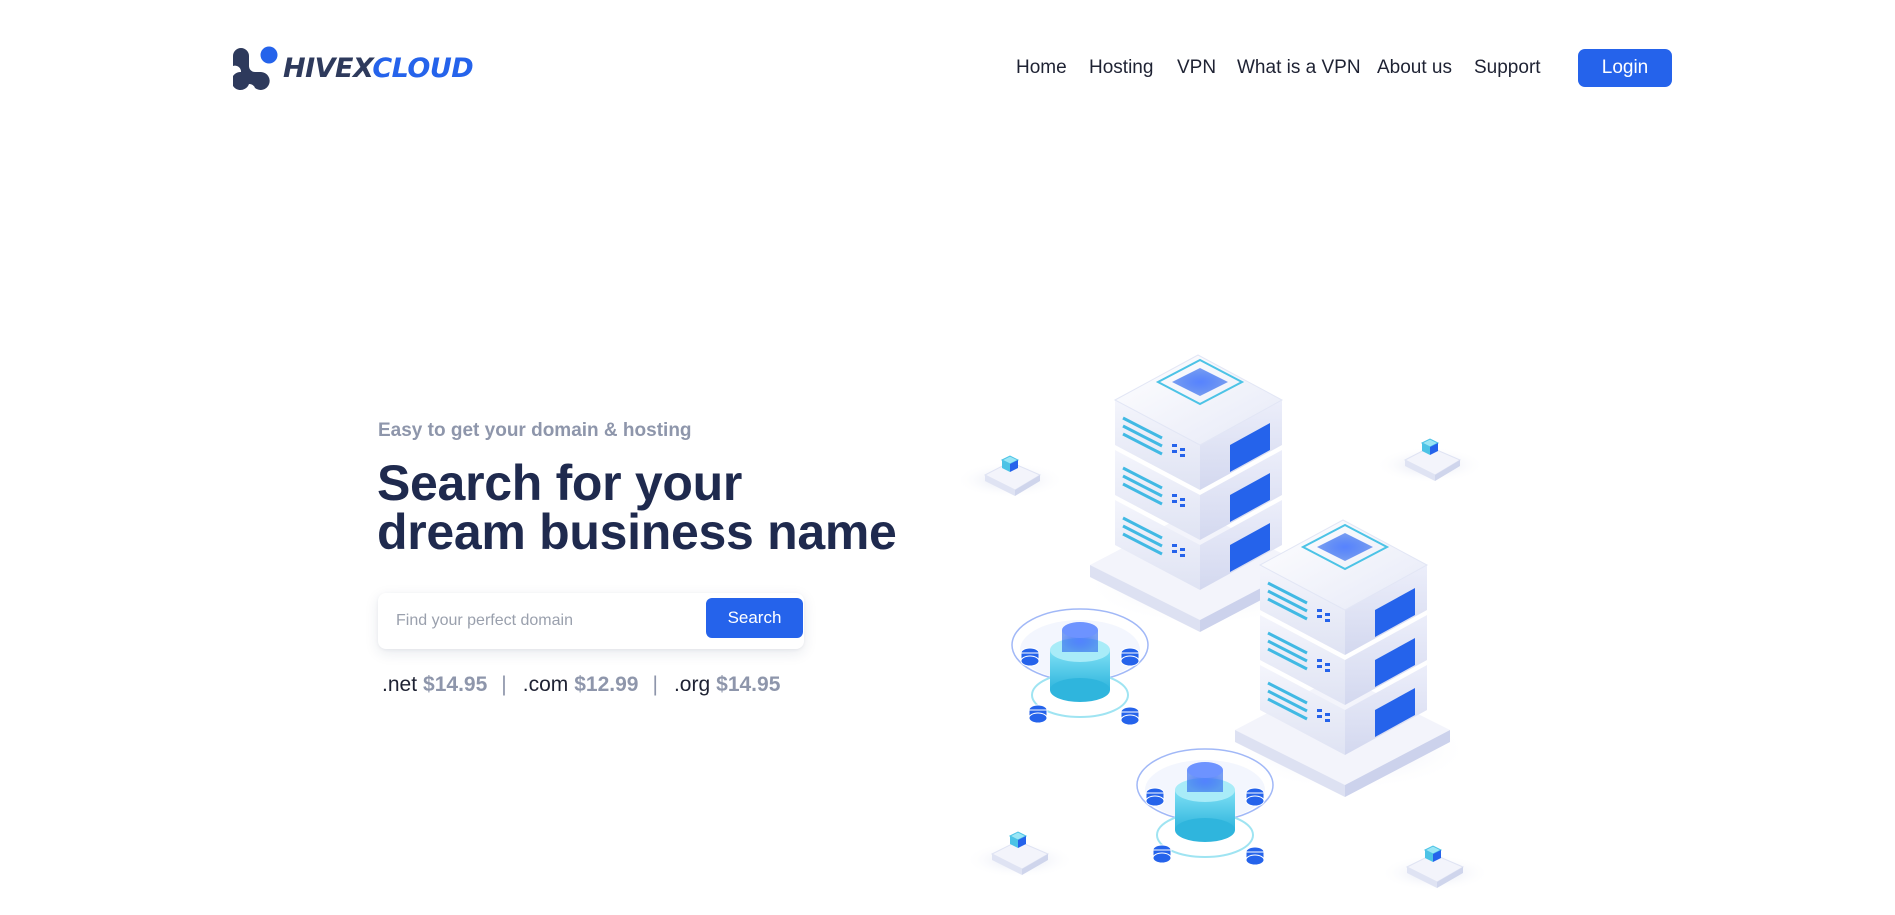 This screenshot has width=1895, height=915. I want to click on tld-price-list: .net $14.95 | .com $12.99 | .org $14.95, so click(581, 685).